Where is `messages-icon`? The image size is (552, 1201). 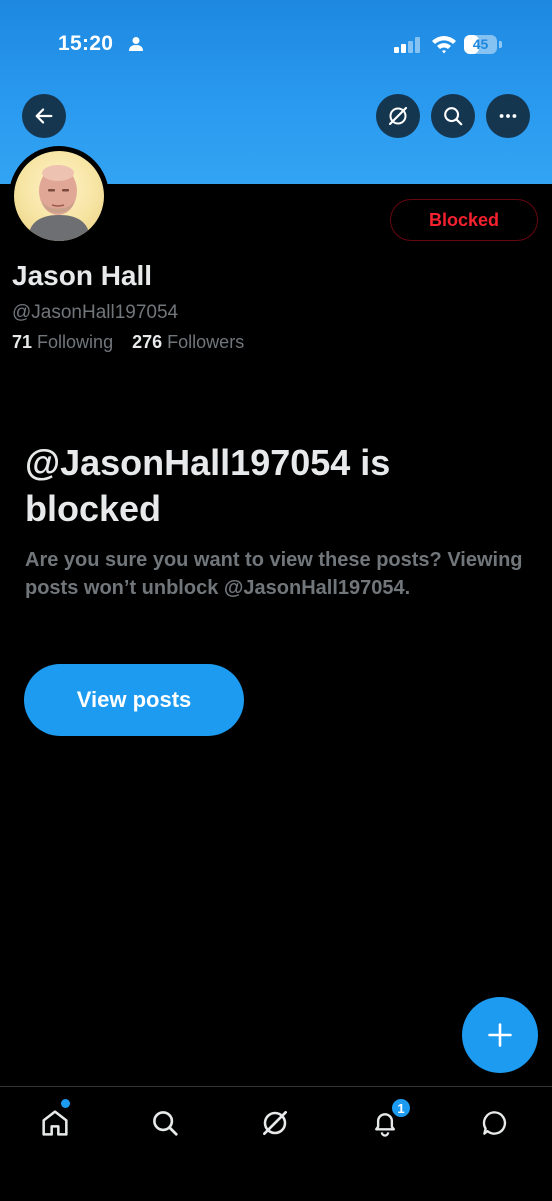
messages-icon is located at coordinates (494, 1123).